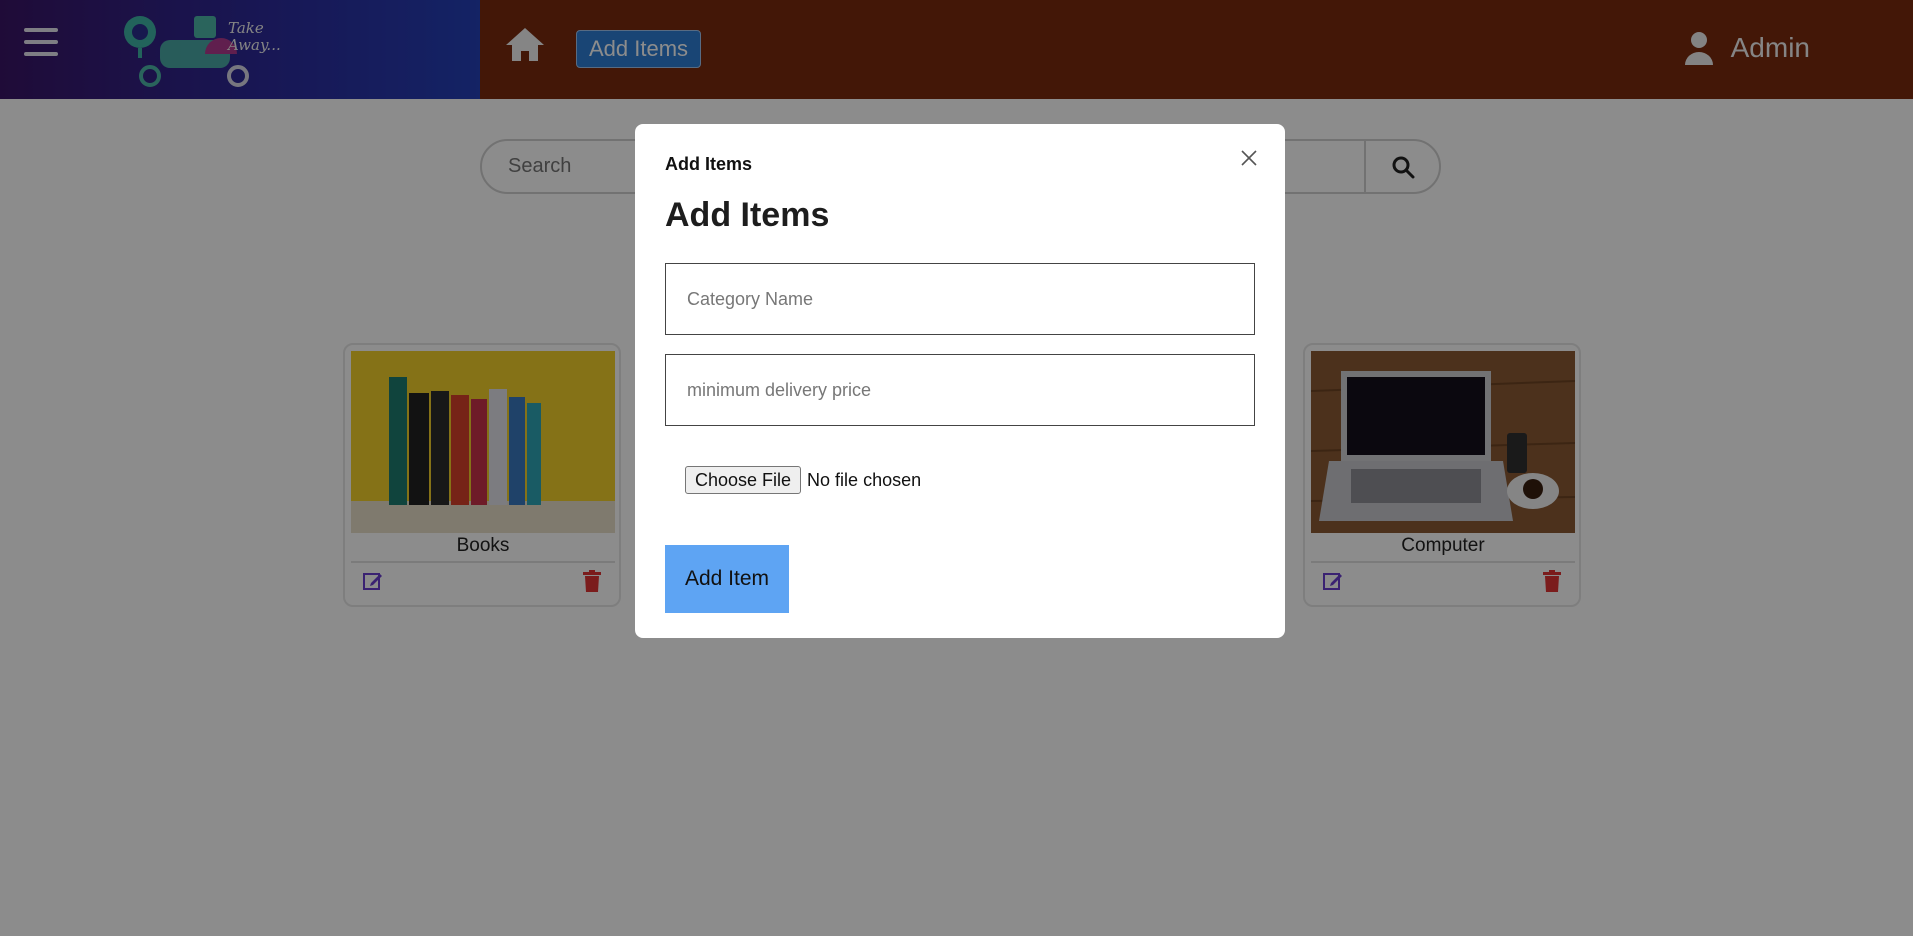  I want to click on close-icon, so click(1249, 158).